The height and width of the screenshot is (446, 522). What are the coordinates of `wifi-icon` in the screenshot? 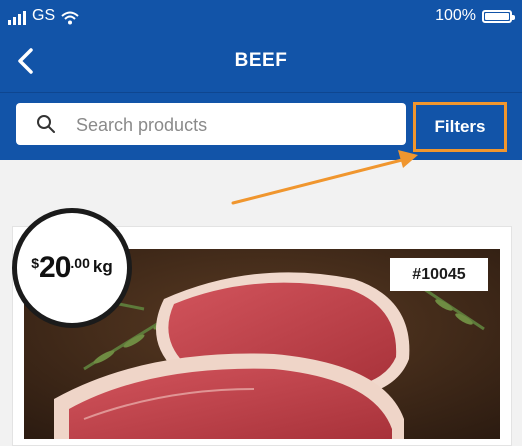 It's located at (70, 18).